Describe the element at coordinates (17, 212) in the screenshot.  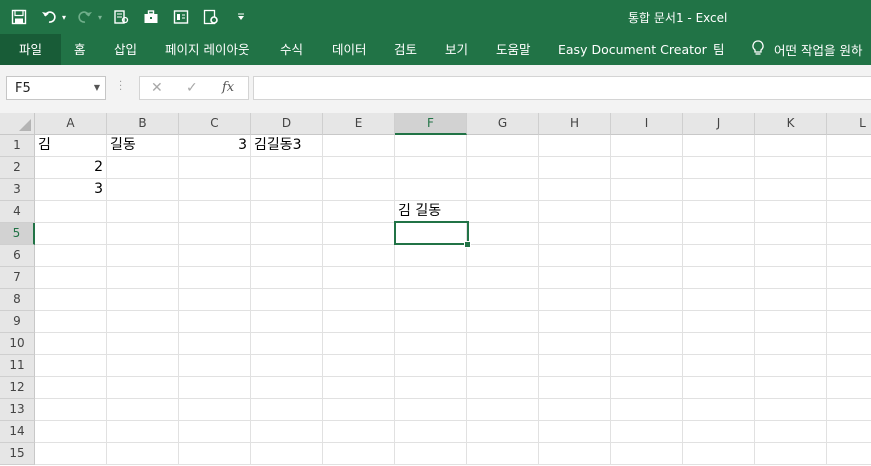
I see `row-header-4: 4` at that location.